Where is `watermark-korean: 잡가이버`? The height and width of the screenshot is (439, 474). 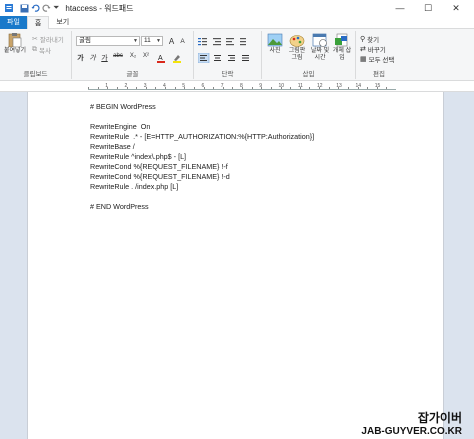
watermark-korean: 잡가이버 is located at coordinates (439, 418).